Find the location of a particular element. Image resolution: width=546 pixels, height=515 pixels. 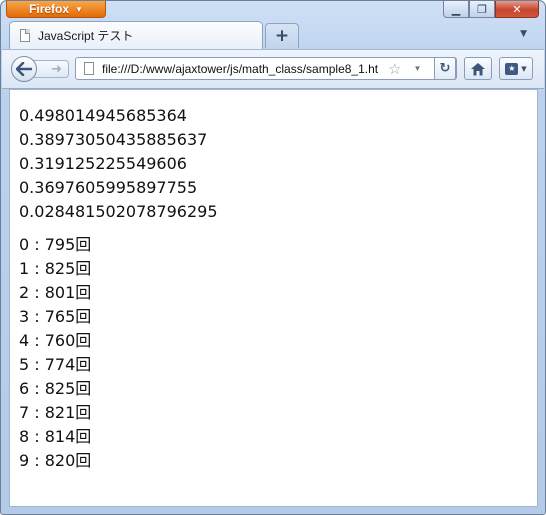

minimize-button: ▁ is located at coordinates (456, 9).